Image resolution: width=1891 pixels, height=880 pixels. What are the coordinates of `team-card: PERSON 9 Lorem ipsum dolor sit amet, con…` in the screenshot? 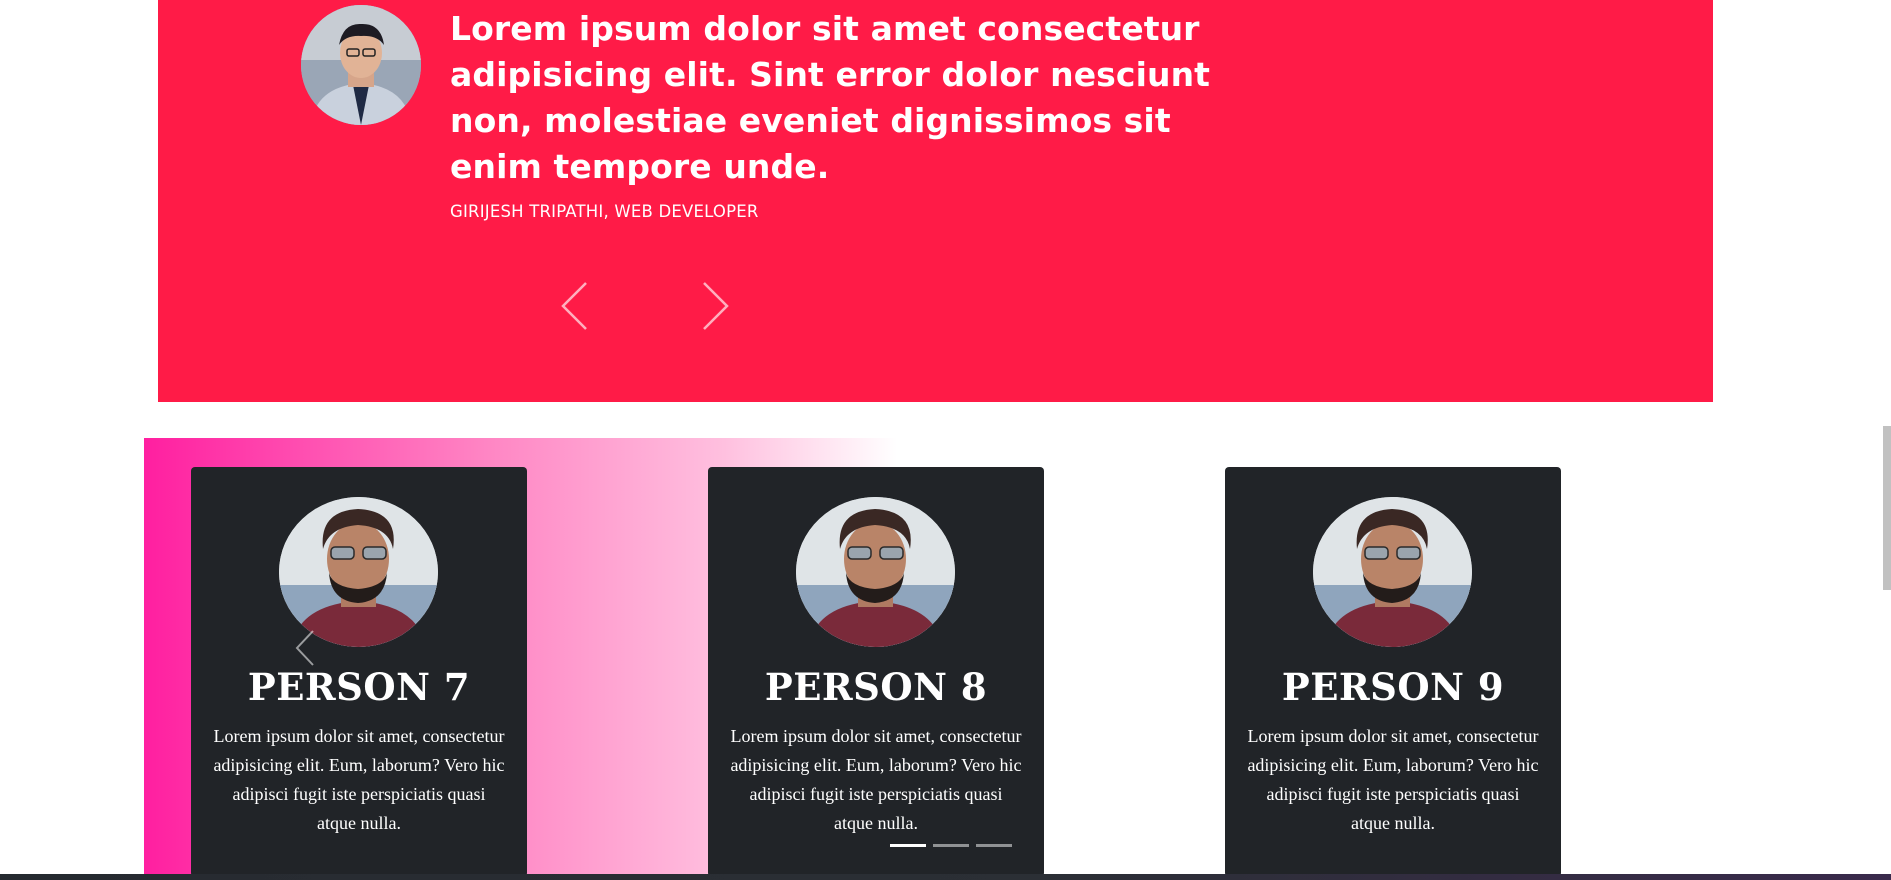 It's located at (1393, 672).